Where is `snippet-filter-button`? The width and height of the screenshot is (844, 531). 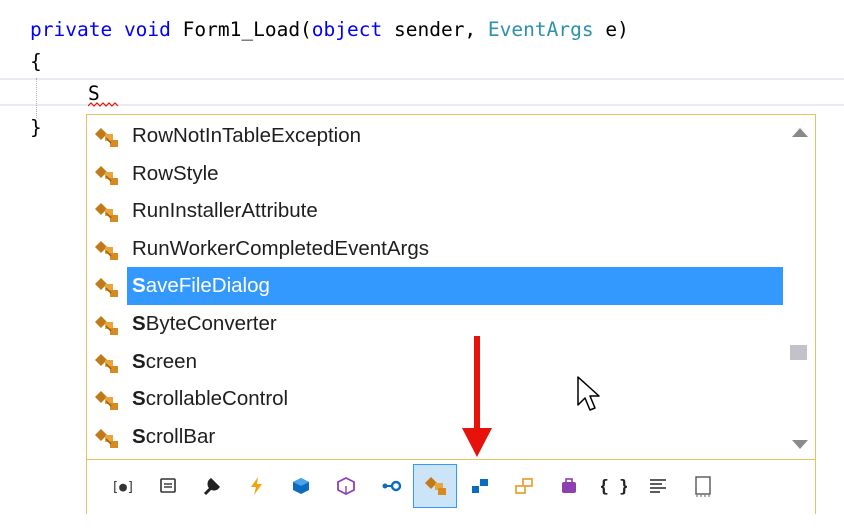 snippet-filter-button is located at coordinates (658, 486).